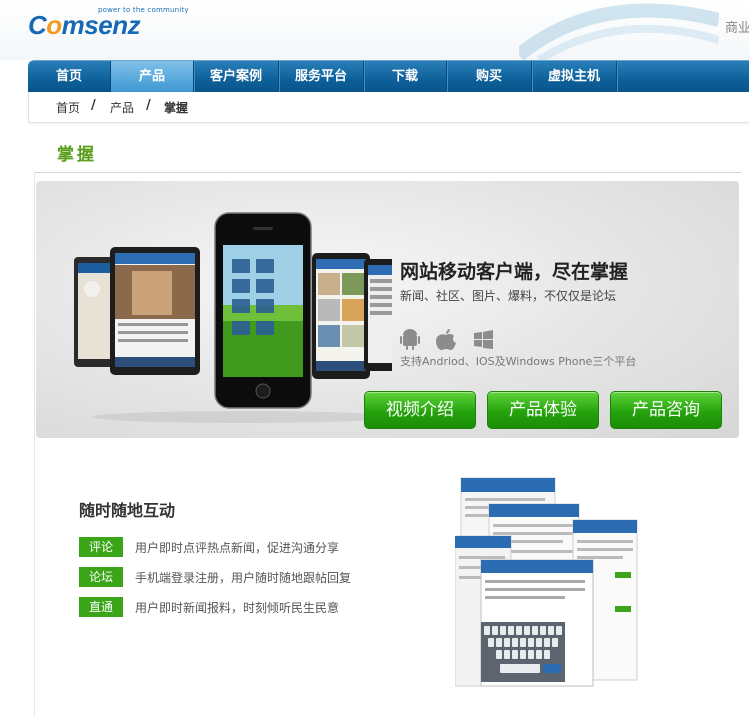 The image size is (749, 717). Describe the element at coordinates (233, 317) in the screenshot. I see `phones-illustration` at that location.